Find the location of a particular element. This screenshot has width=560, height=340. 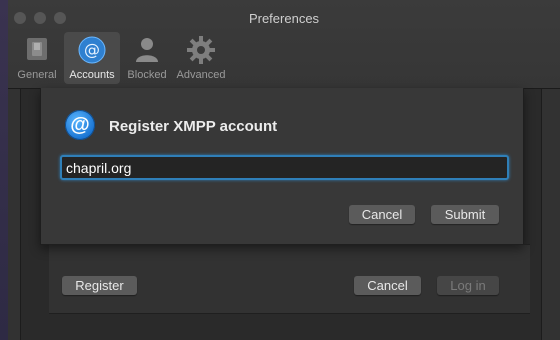

tab-blocked: Blocked is located at coordinates (147, 58).